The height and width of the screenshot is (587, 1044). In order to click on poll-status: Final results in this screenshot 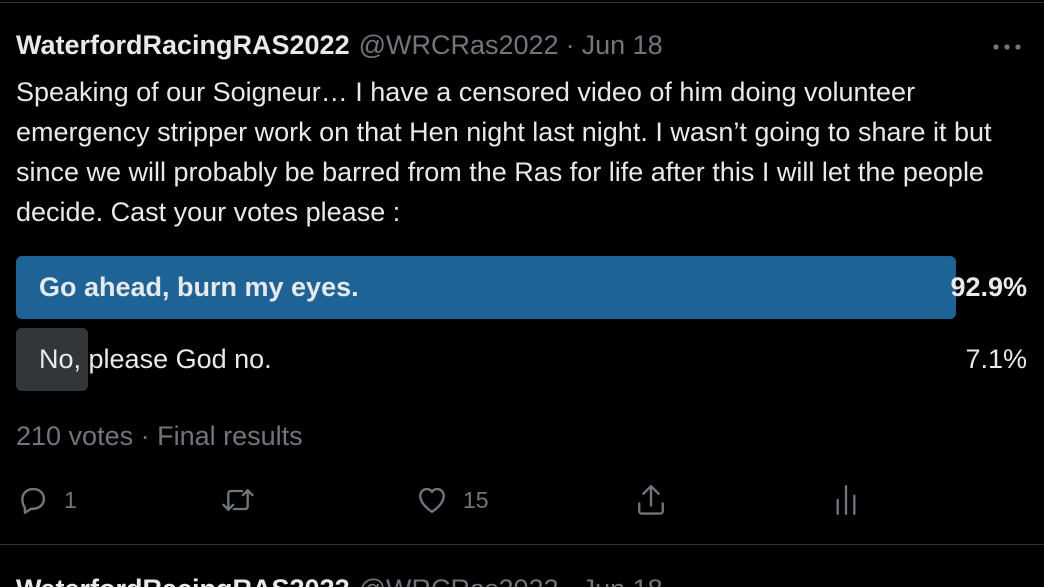, I will do `click(230, 436)`.